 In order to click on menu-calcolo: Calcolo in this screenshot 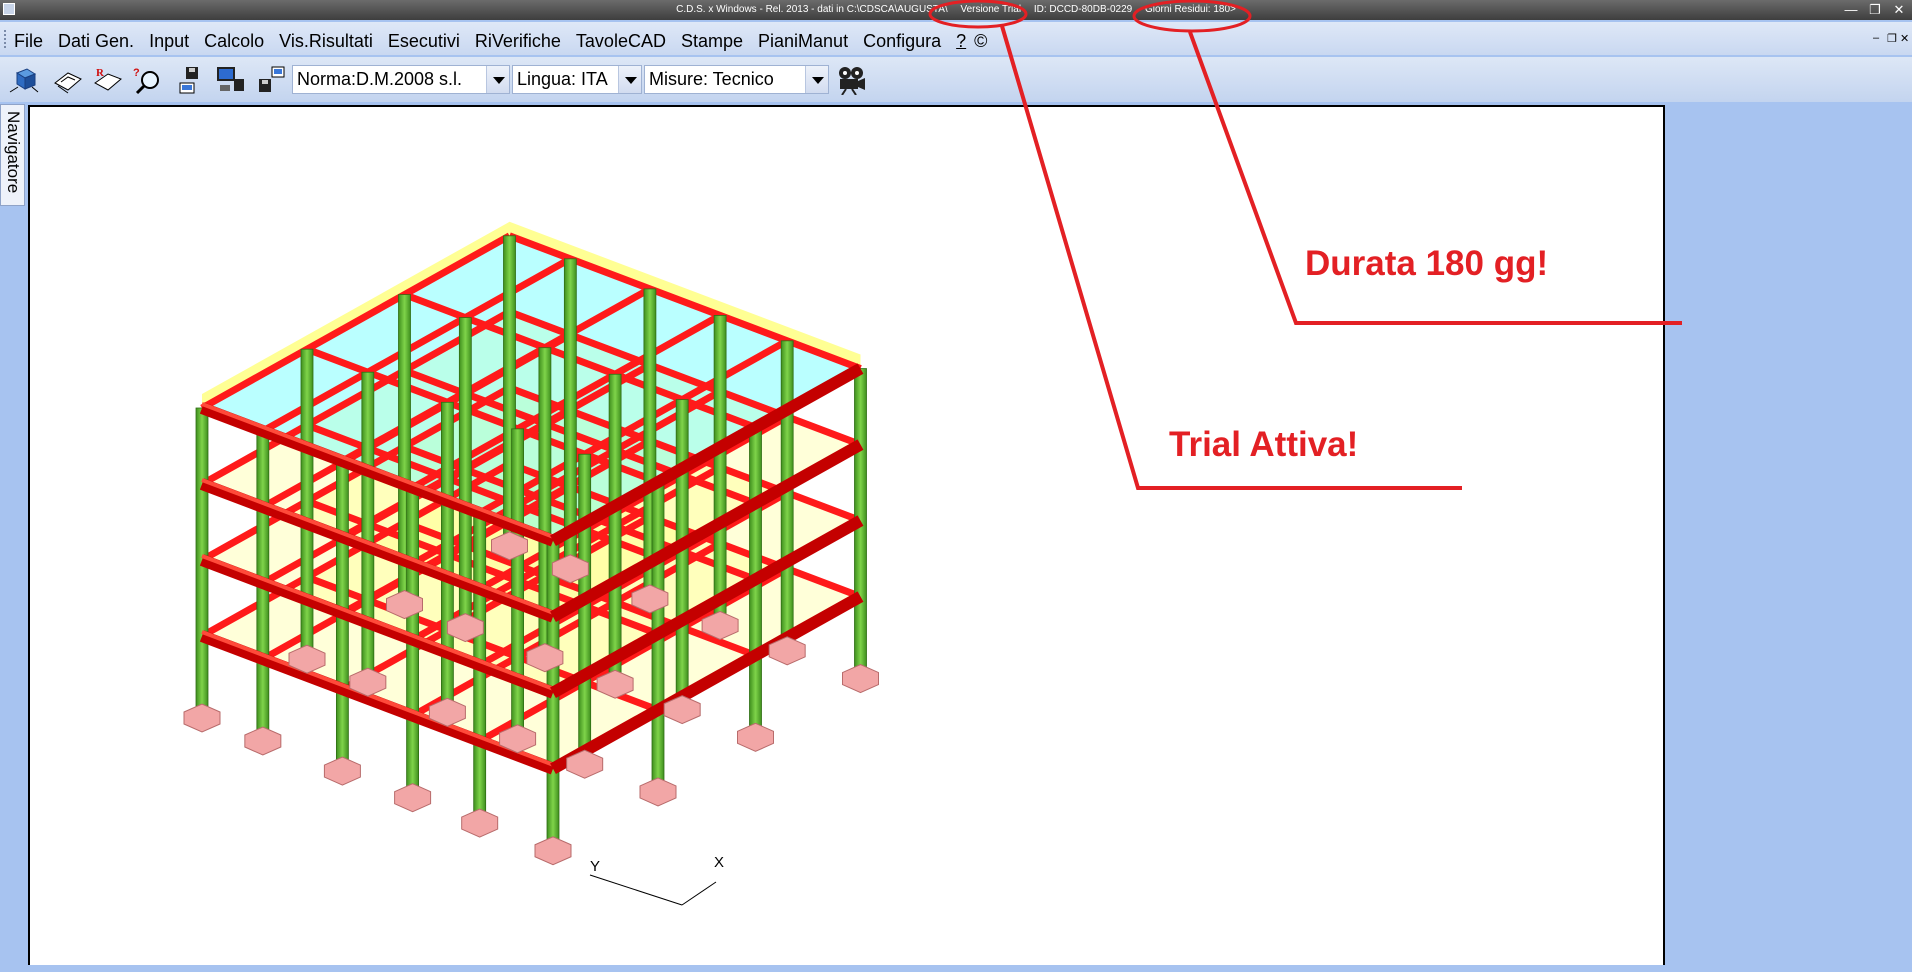, I will do `click(234, 41)`.